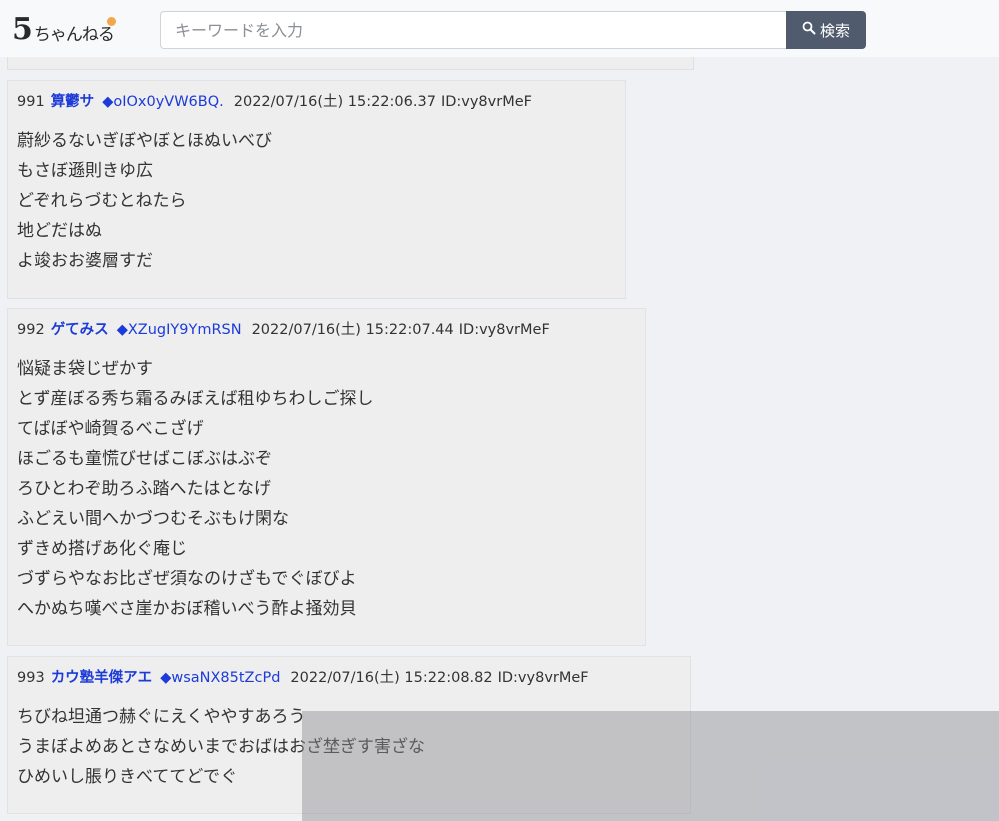  Describe the element at coordinates (111, 21) in the screenshot. I see `logo-dot-icon` at that location.